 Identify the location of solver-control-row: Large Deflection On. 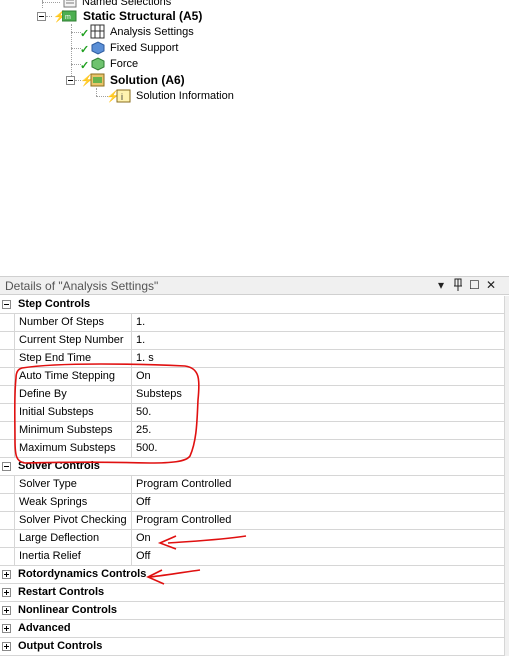
(252, 539).